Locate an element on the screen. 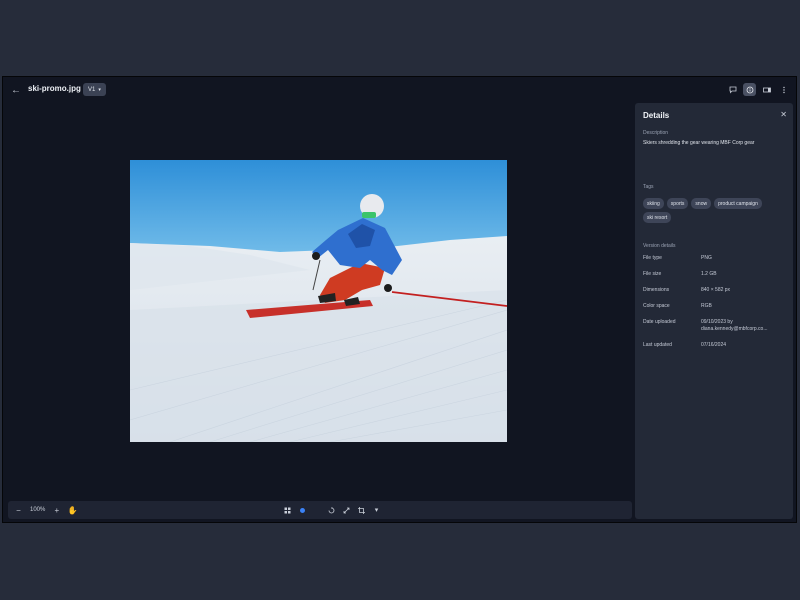 This screenshot has width=800, height=600. top-right-actions is located at coordinates (758, 89).